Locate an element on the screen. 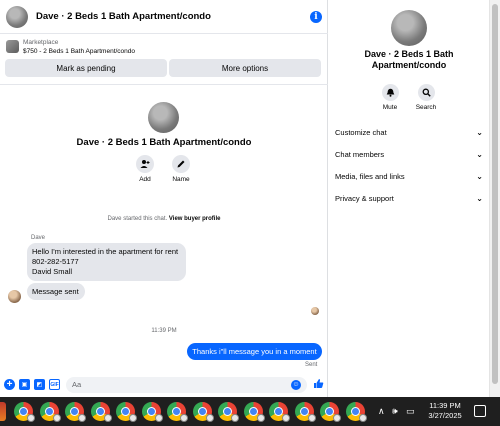 Image resolution: width=500 pixels, height=426 pixels. message-timestamp: 11:39 PM is located at coordinates (164, 331).